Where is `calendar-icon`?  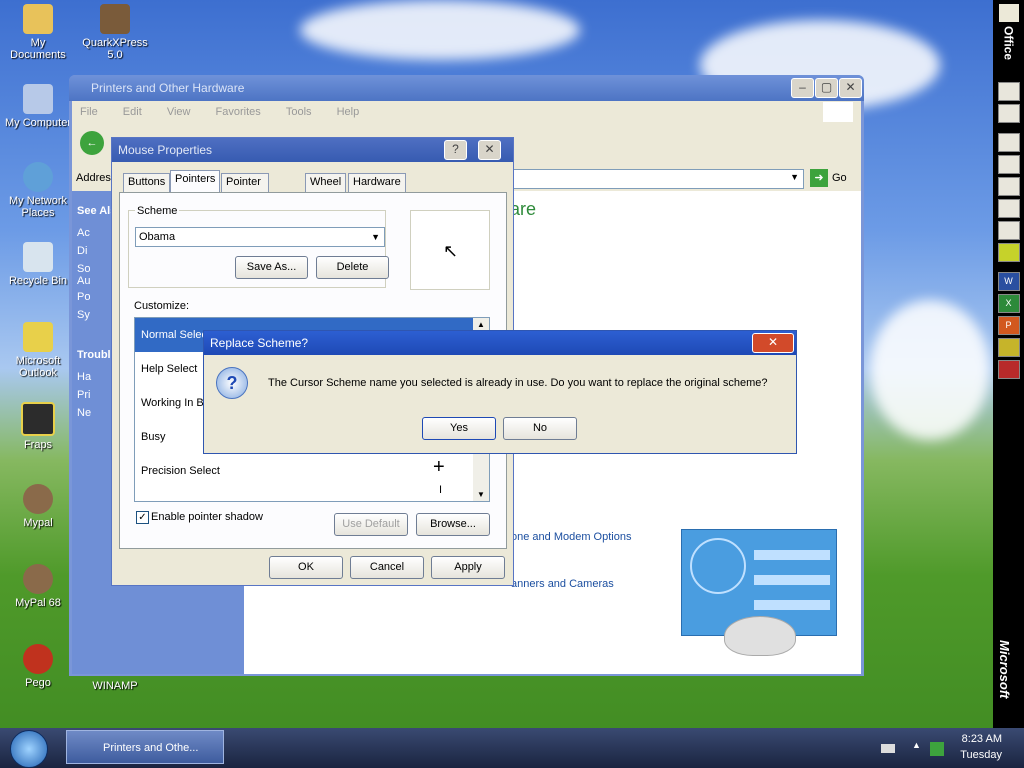 calendar-icon is located at coordinates (1008, 164).